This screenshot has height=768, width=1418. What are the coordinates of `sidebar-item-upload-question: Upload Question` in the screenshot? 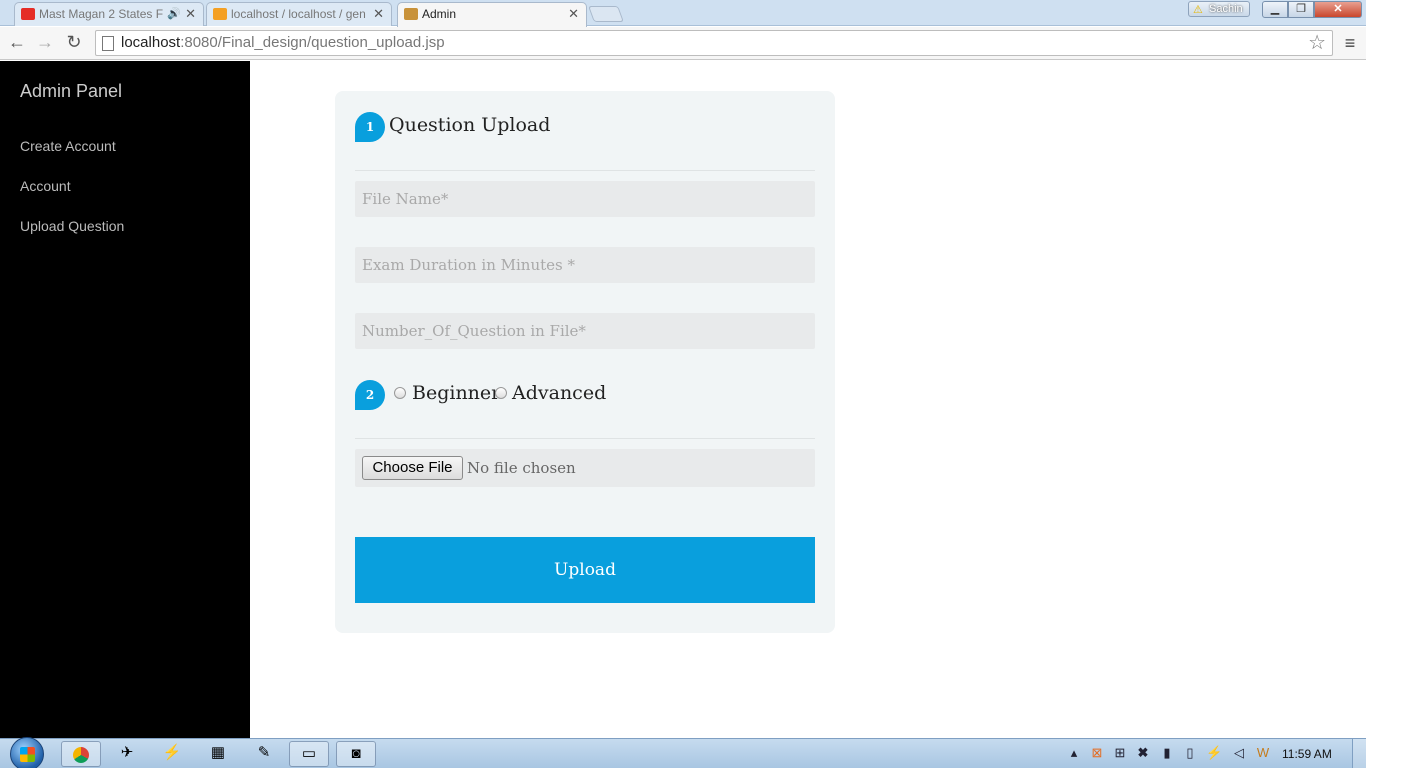 It's located at (72, 226).